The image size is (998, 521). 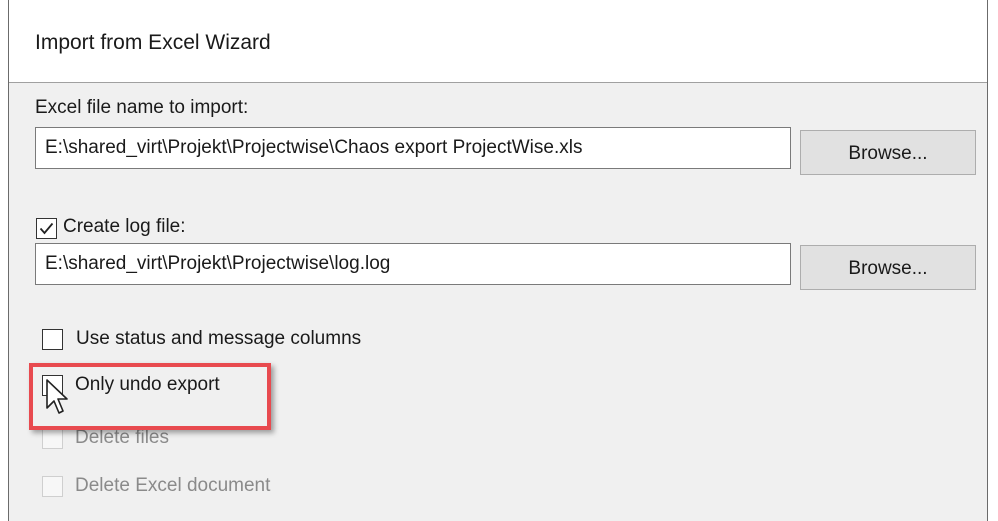 What do you see at coordinates (52, 486) in the screenshot?
I see `delete-excel-checkbox` at bounding box center [52, 486].